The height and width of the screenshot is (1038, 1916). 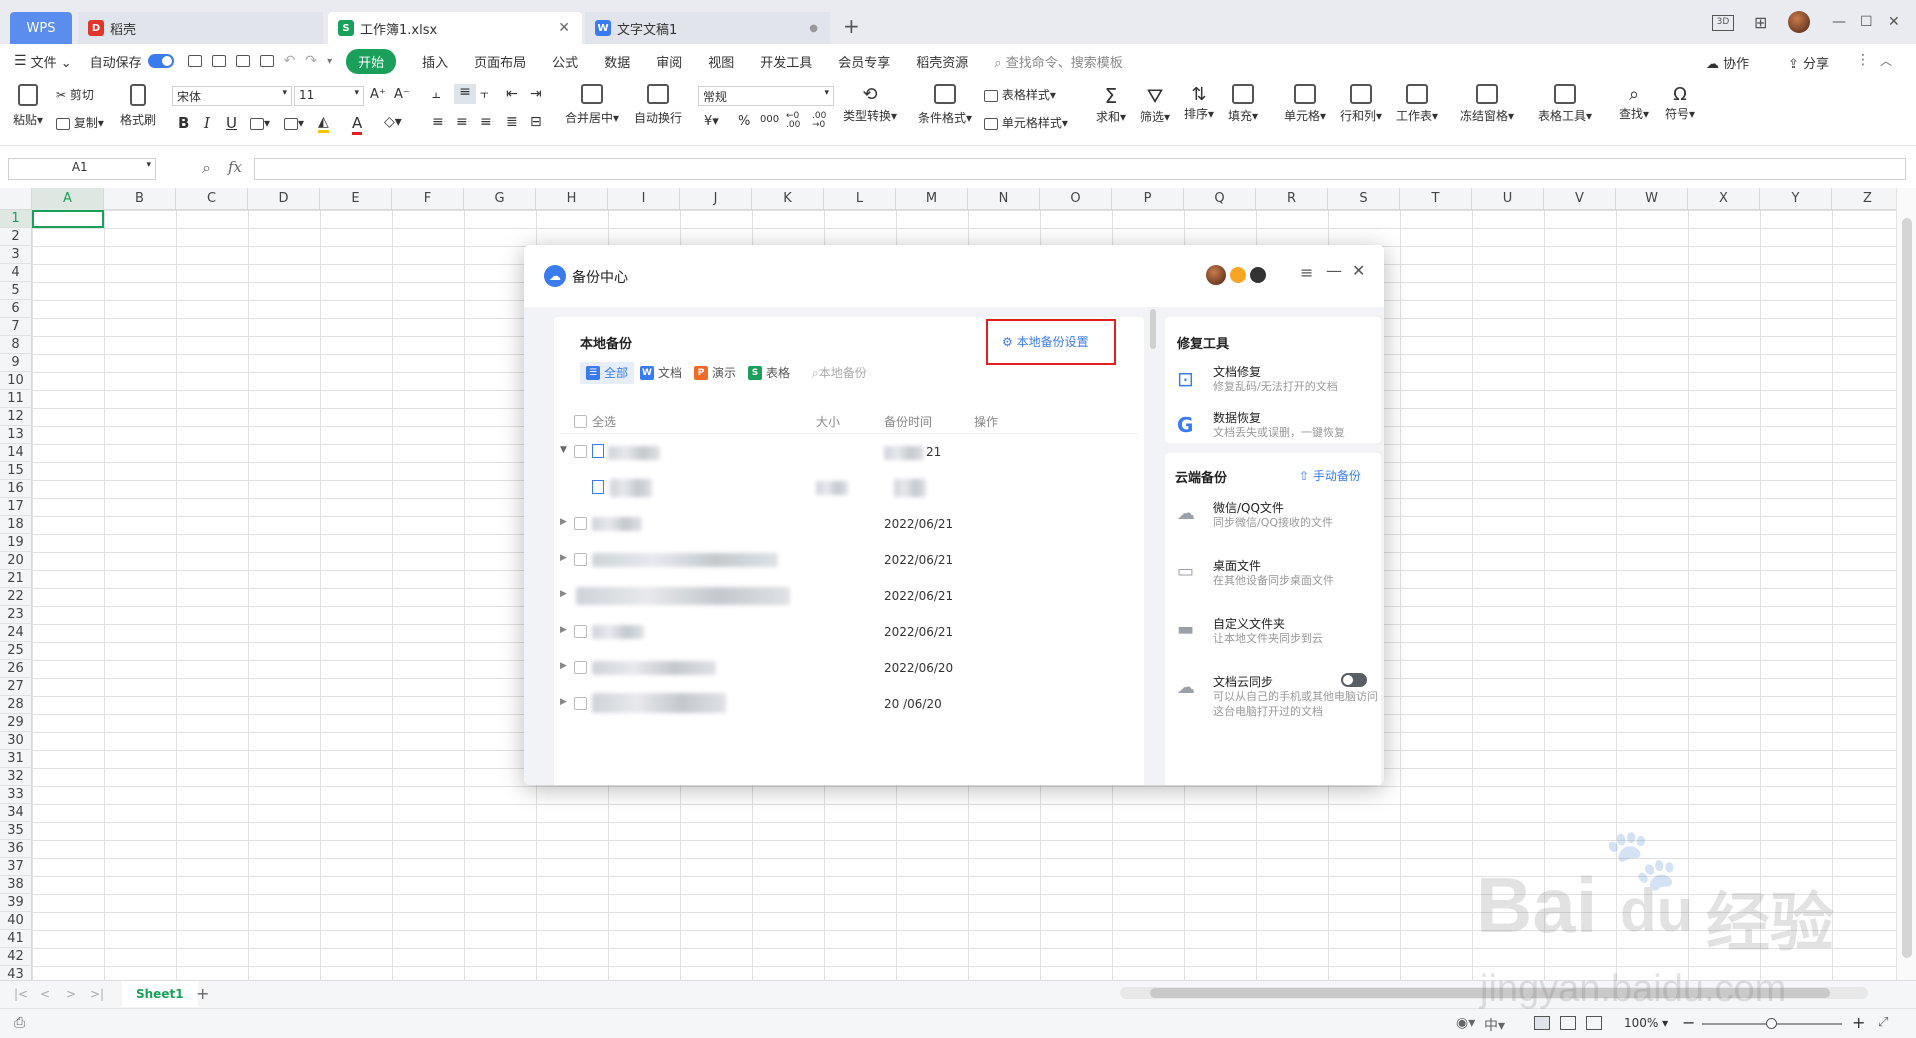 I want to click on dialog-minimize-icon: —, so click(x=1334, y=270).